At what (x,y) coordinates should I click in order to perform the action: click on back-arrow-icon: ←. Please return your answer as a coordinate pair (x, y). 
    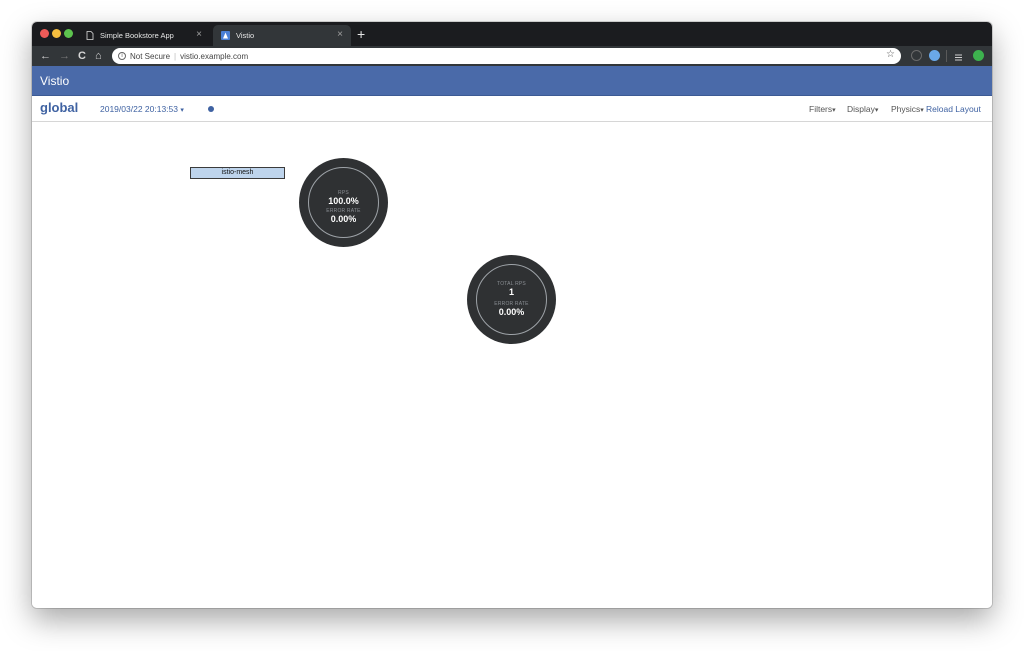
    Looking at the image, I should click on (45, 56).